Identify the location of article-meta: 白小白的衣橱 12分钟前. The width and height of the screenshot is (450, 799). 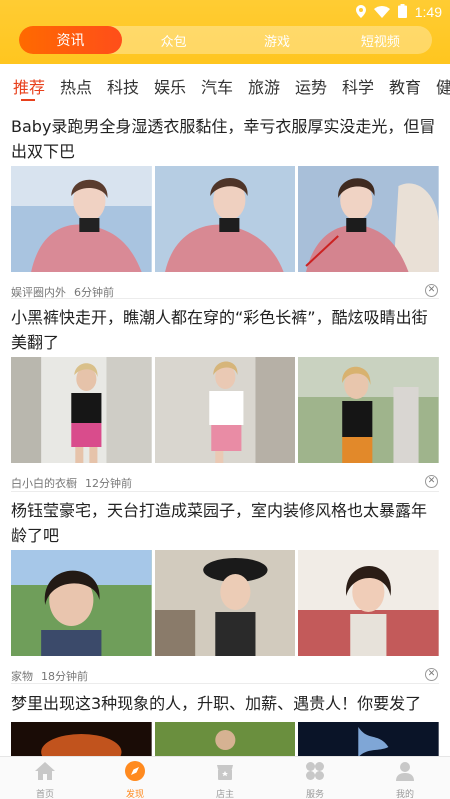
(71, 483).